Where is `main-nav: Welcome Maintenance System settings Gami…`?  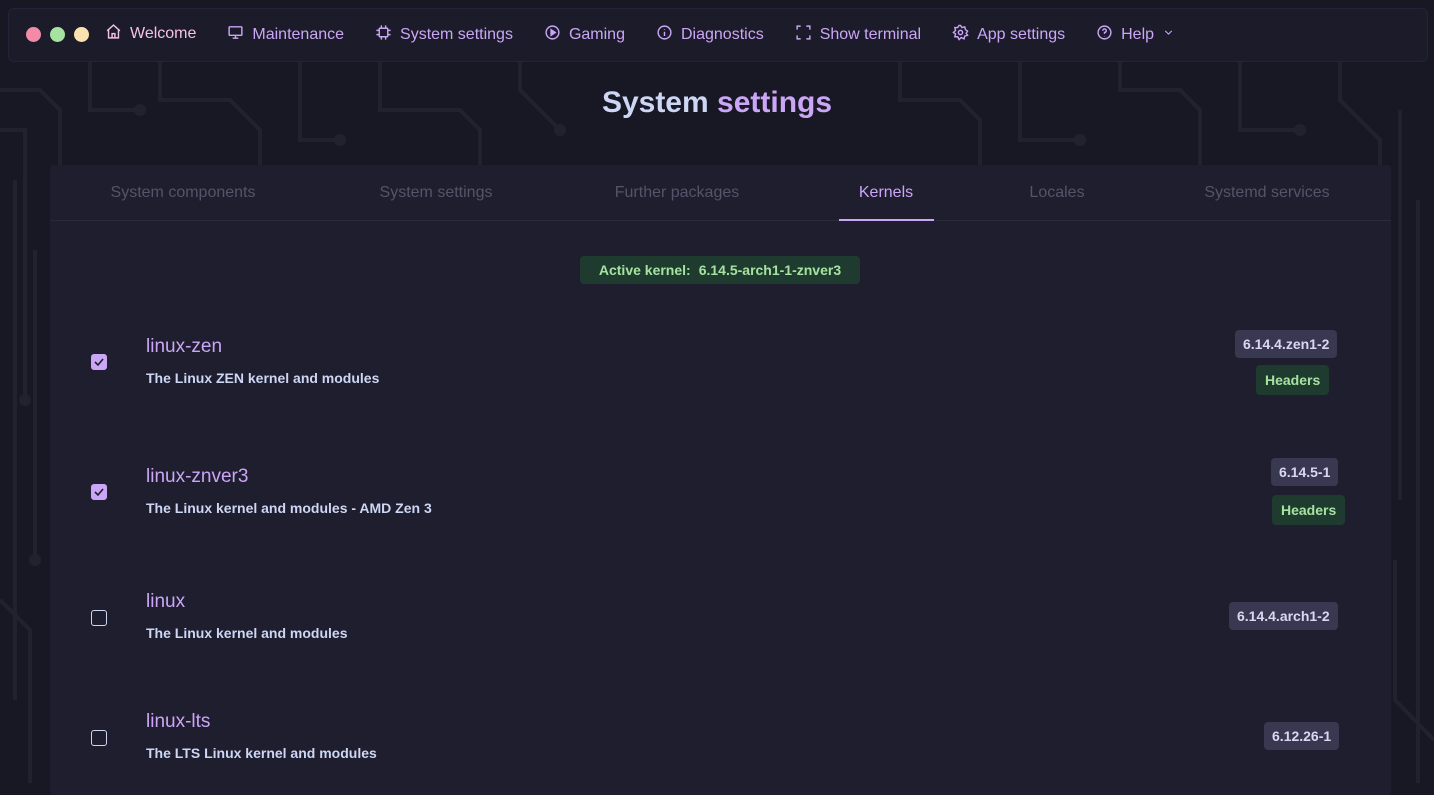 main-nav: Welcome Maintenance System settings Gami… is located at coordinates (655, 34).